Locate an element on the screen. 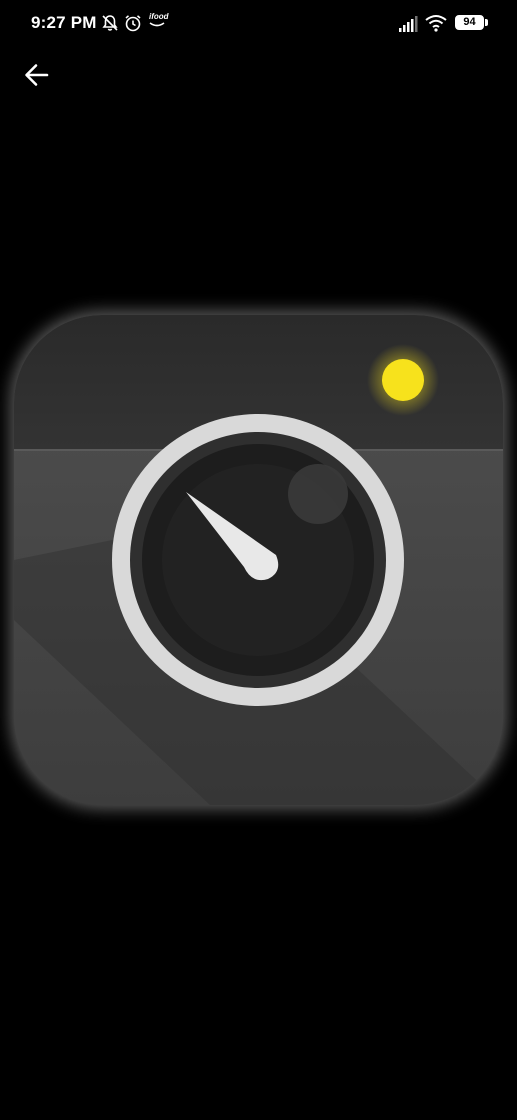 This screenshot has height=1120, width=517. battery-icon: 94 is located at coordinates (469, 22).